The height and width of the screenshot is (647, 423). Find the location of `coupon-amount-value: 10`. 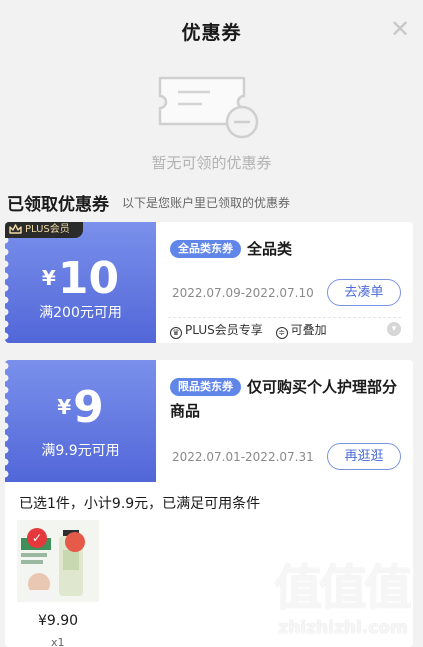

coupon-amount-value: 10 is located at coordinates (88, 278).